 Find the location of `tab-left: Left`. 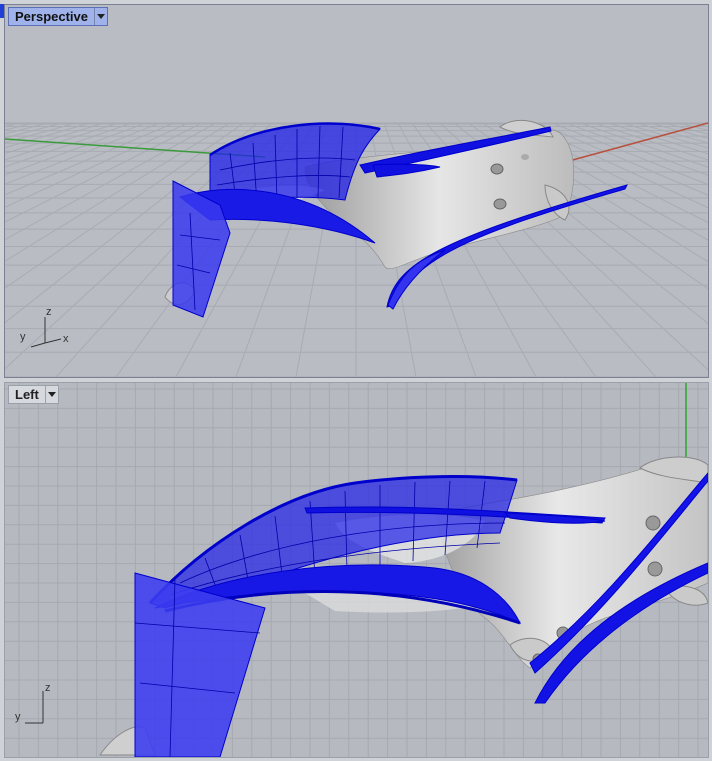

tab-left: Left is located at coordinates (33, 394).